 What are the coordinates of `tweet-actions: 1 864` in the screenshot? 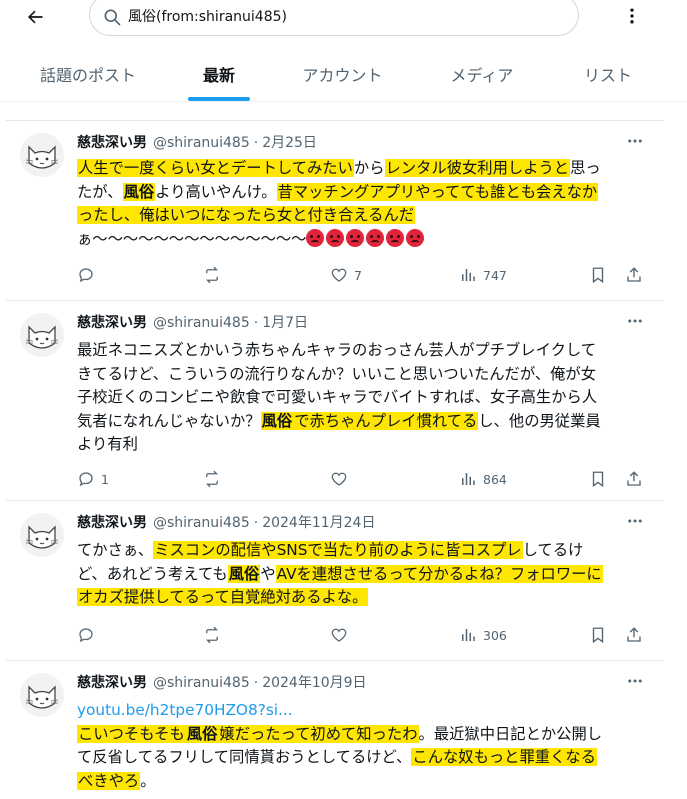 It's located at (367, 479).